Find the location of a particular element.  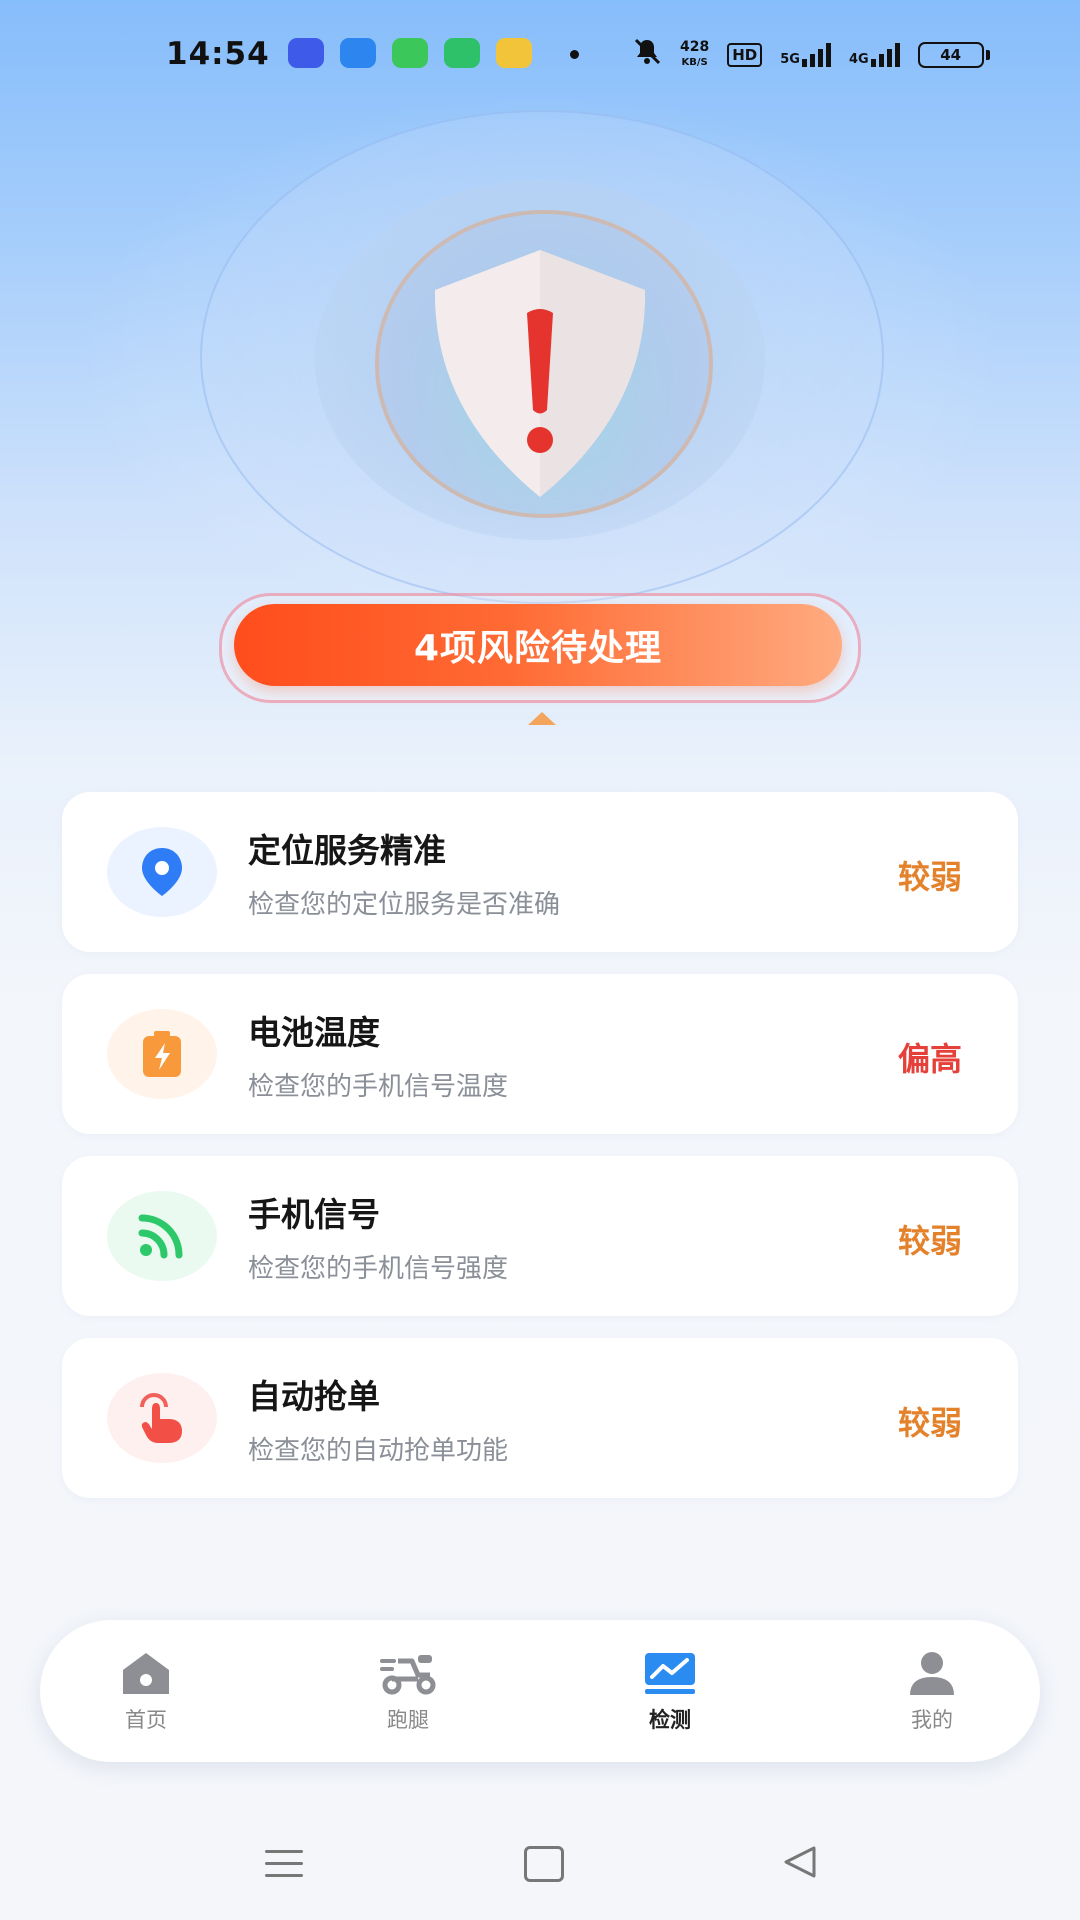

check-item-title: 手机信号 is located at coordinates (314, 1214).